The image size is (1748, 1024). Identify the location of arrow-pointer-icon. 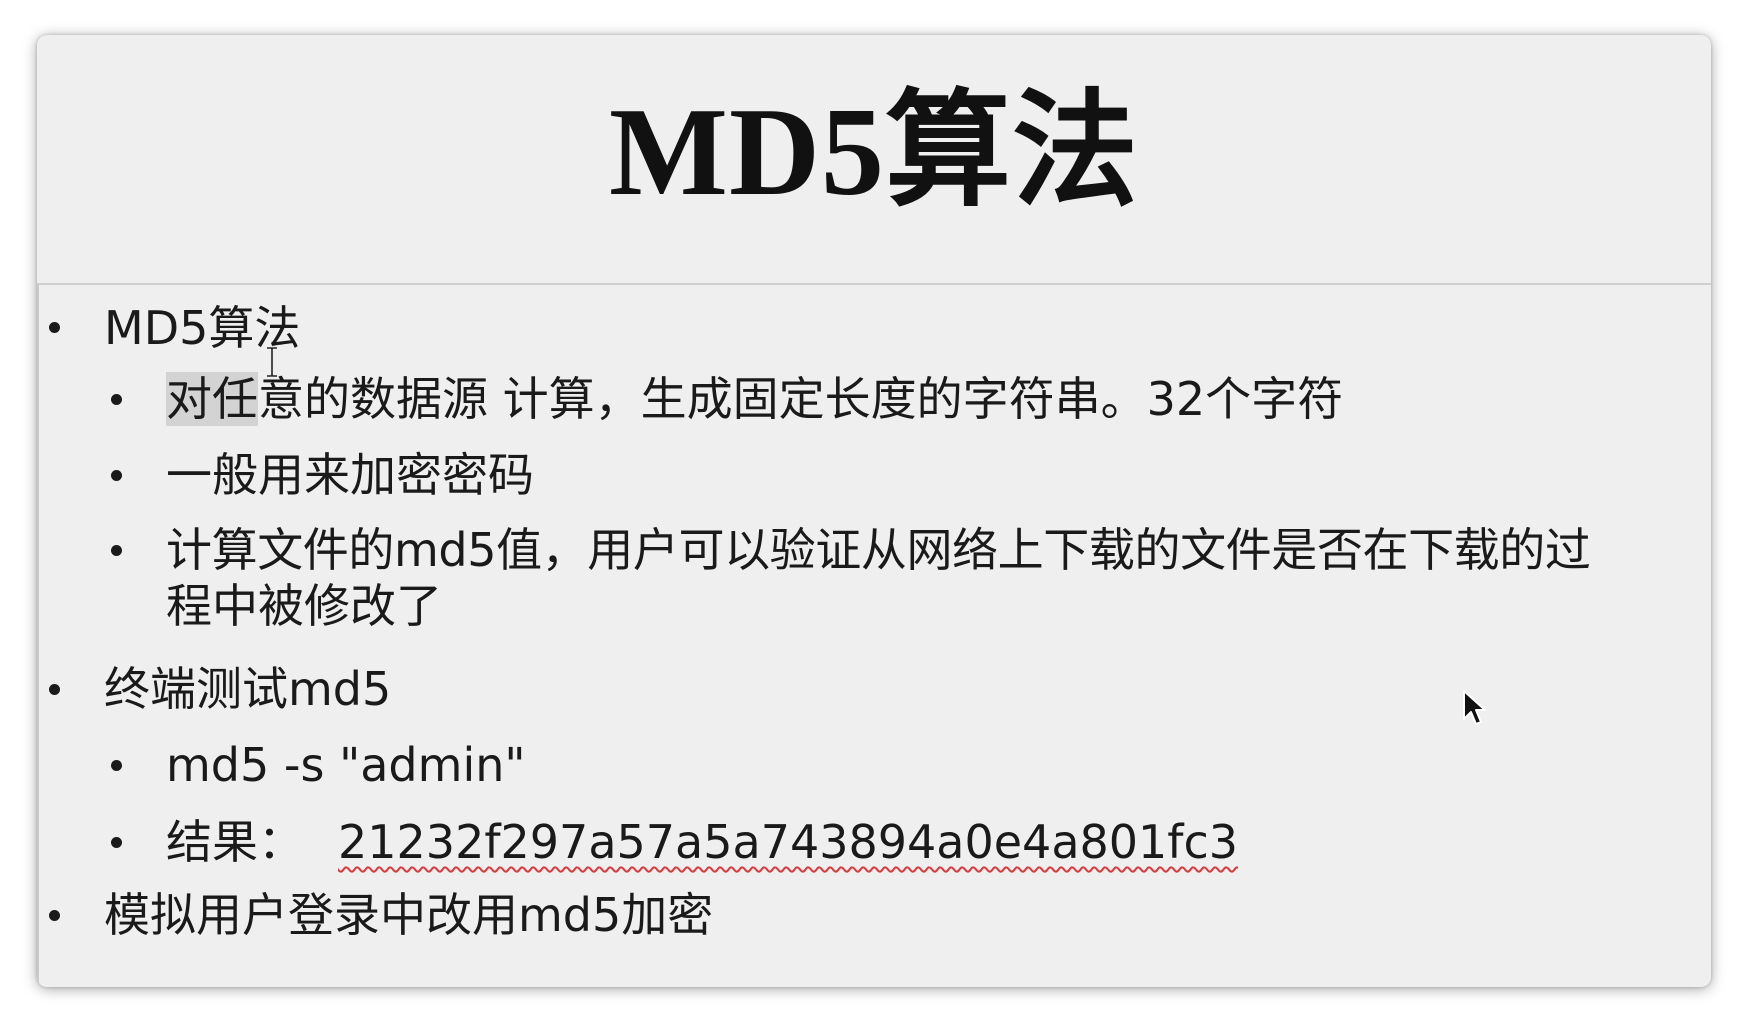
(1474, 707).